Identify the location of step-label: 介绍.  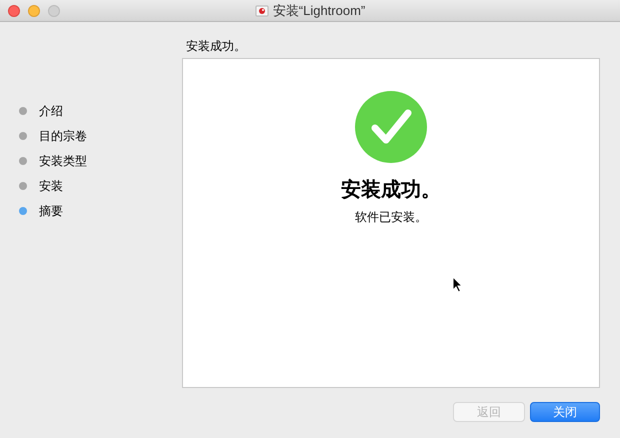
(51, 111).